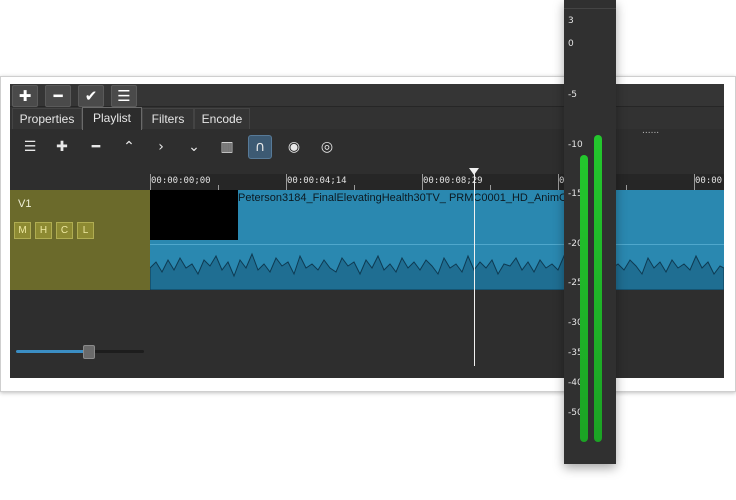  I want to click on ripple-icon: ◎, so click(327, 147).